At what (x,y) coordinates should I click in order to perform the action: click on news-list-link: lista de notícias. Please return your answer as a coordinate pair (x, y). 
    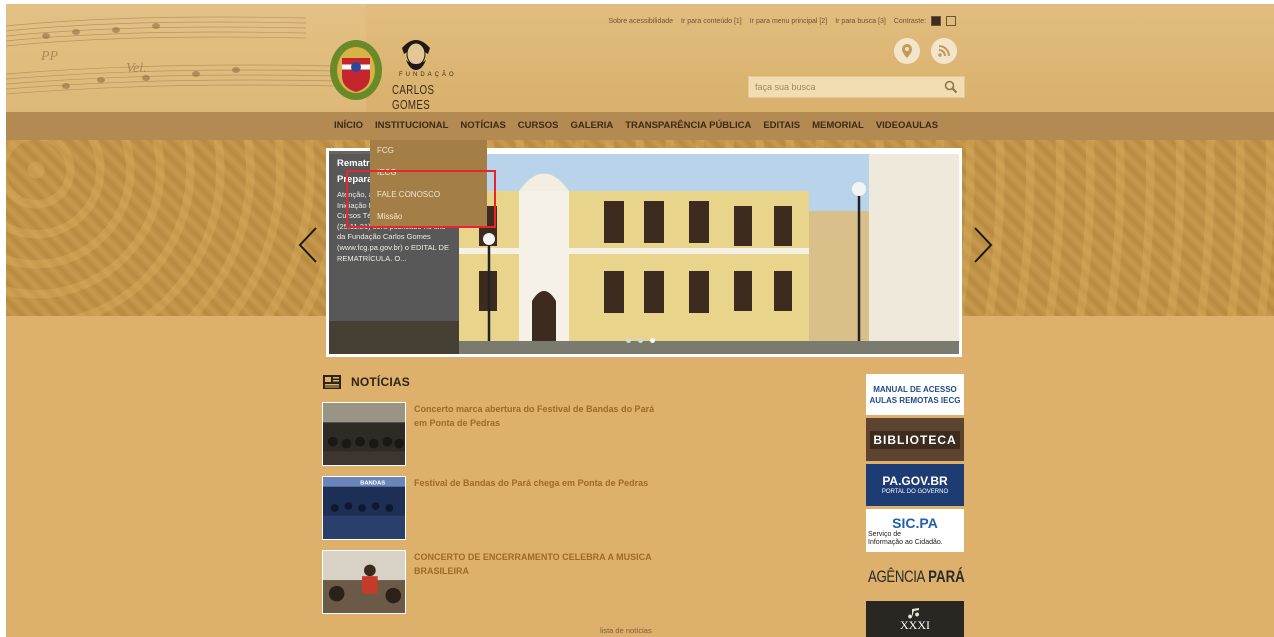
    Looking at the image, I should click on (626, 630).